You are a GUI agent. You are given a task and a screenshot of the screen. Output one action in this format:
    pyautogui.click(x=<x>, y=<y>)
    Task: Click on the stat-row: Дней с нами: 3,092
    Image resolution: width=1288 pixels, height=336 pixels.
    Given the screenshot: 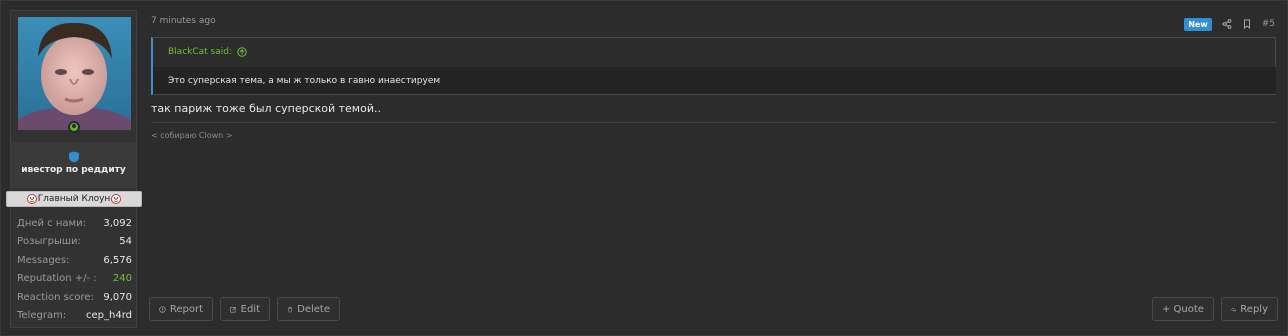 What is the action you would take?
    pyautogui.click(x=74, y=223)
    